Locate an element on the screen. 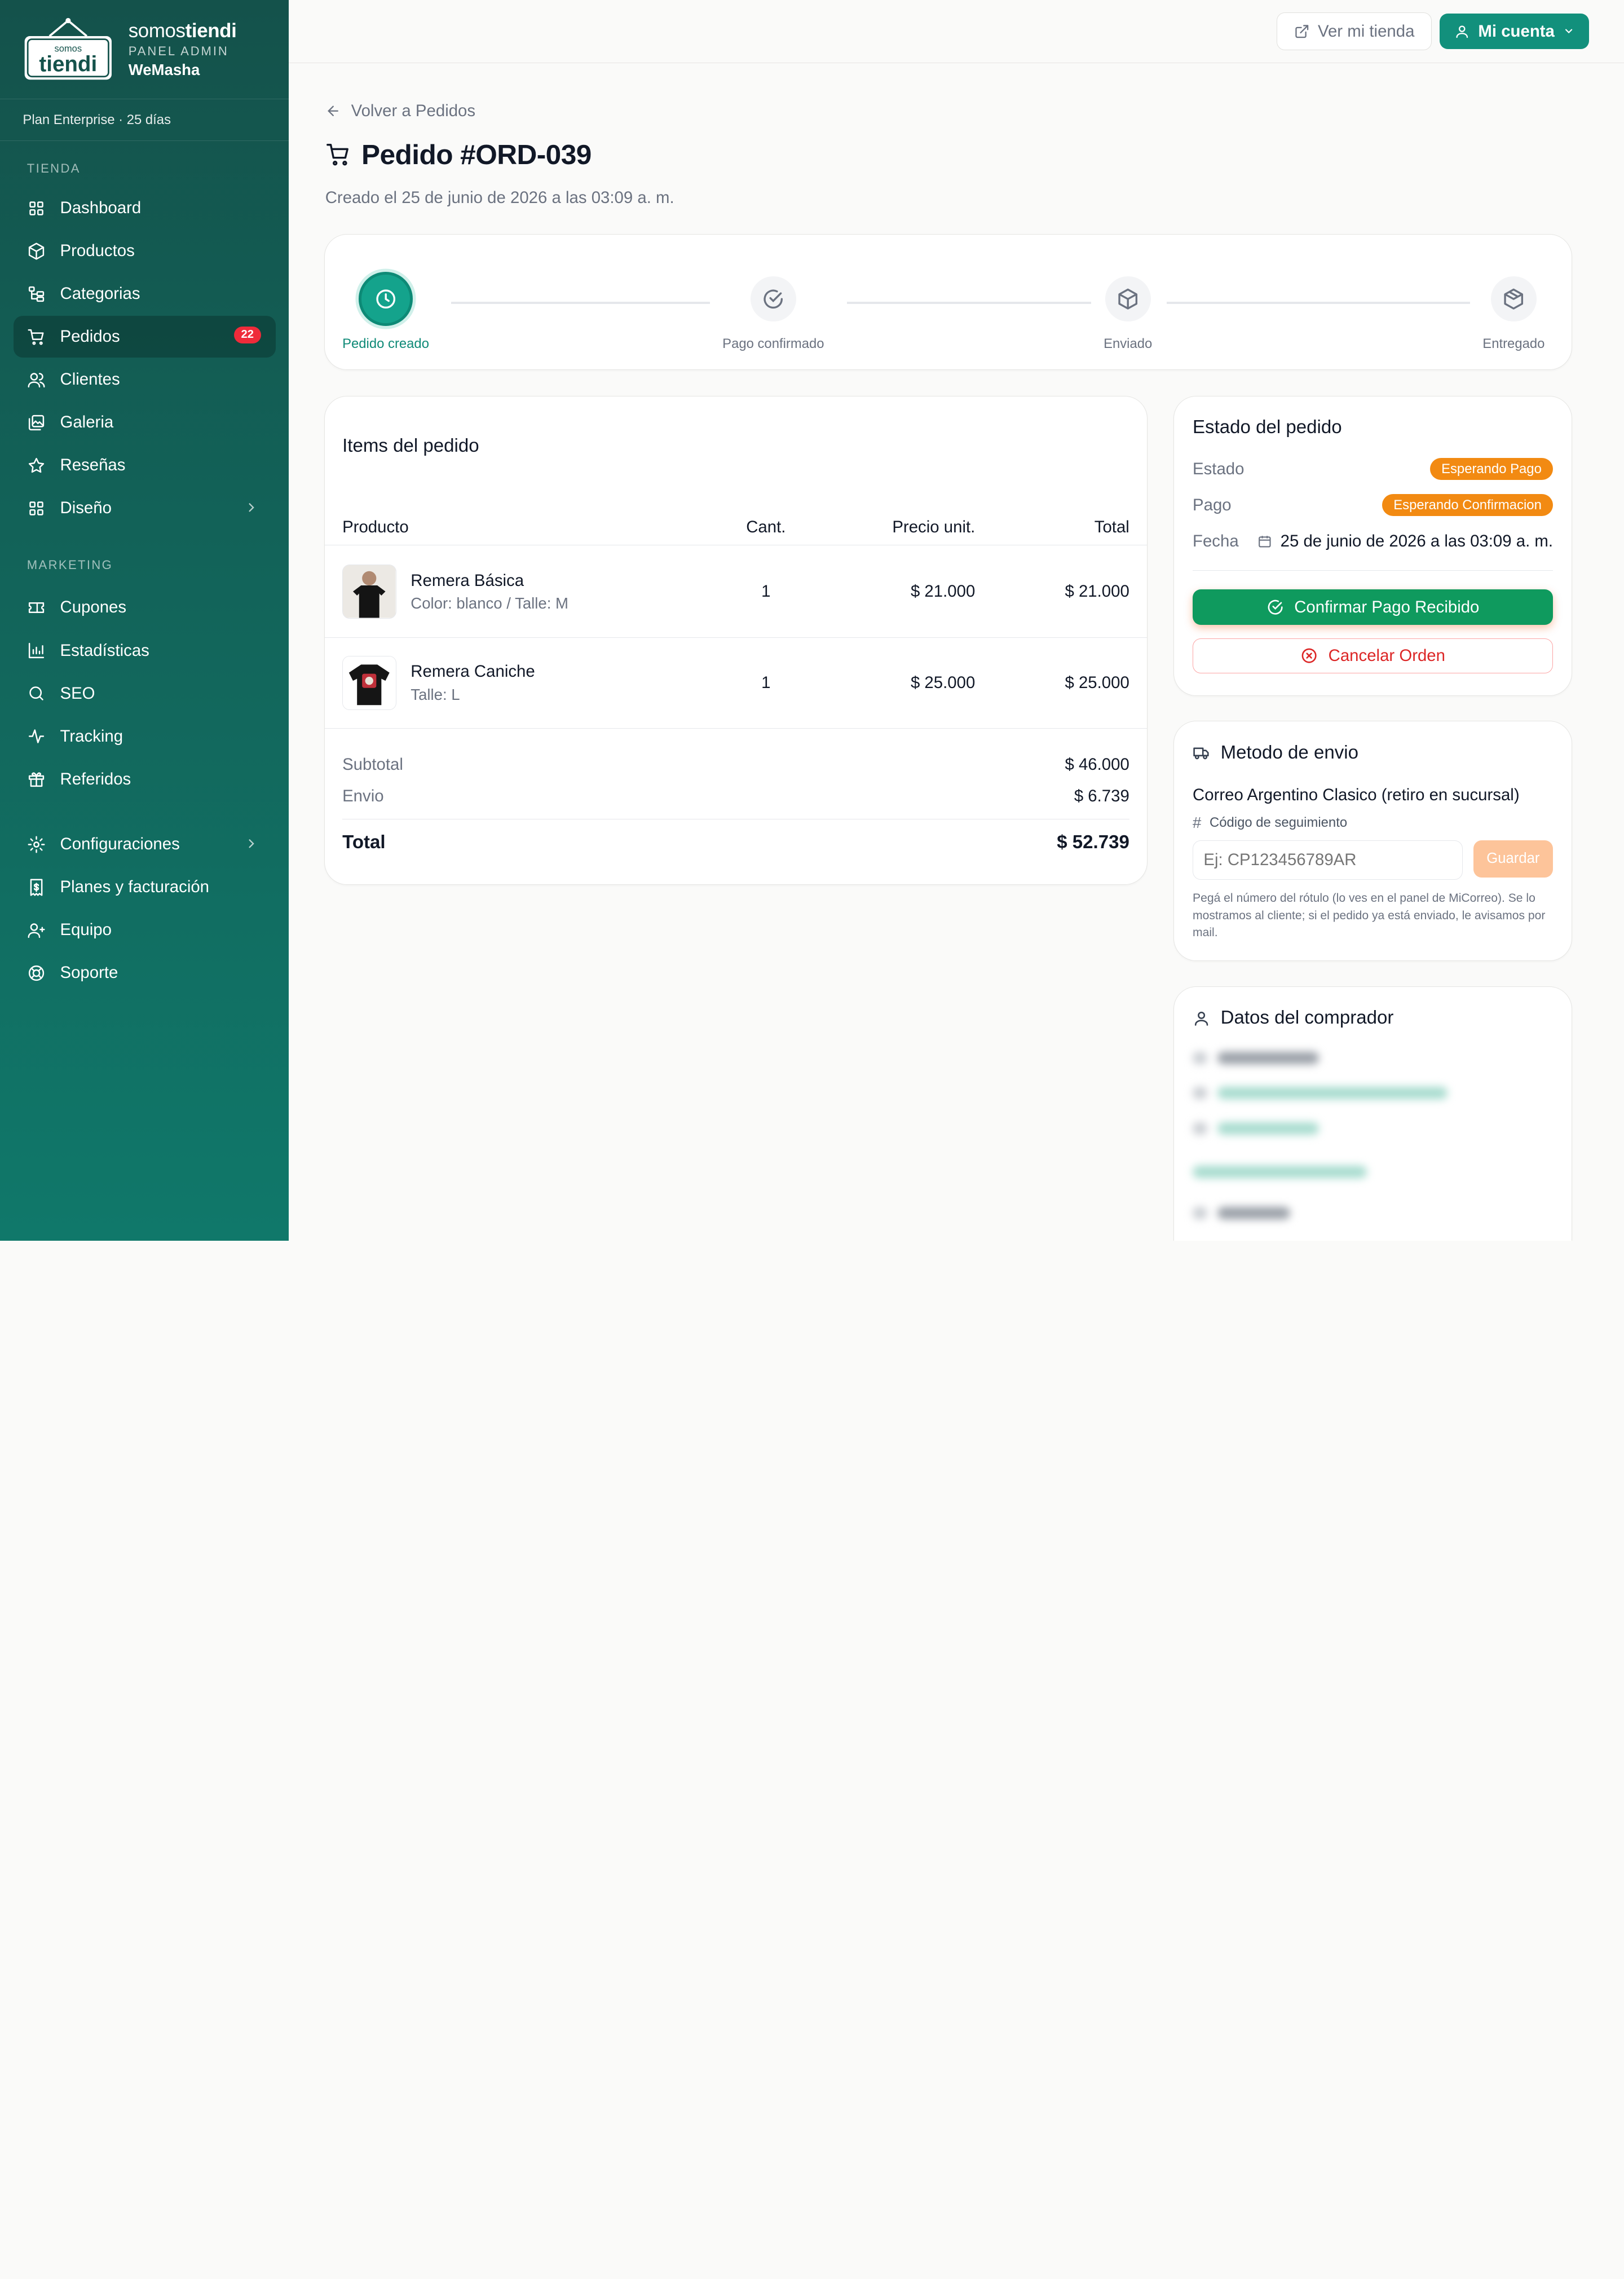  x-circle-icon is located at coordinates (1309, 655).